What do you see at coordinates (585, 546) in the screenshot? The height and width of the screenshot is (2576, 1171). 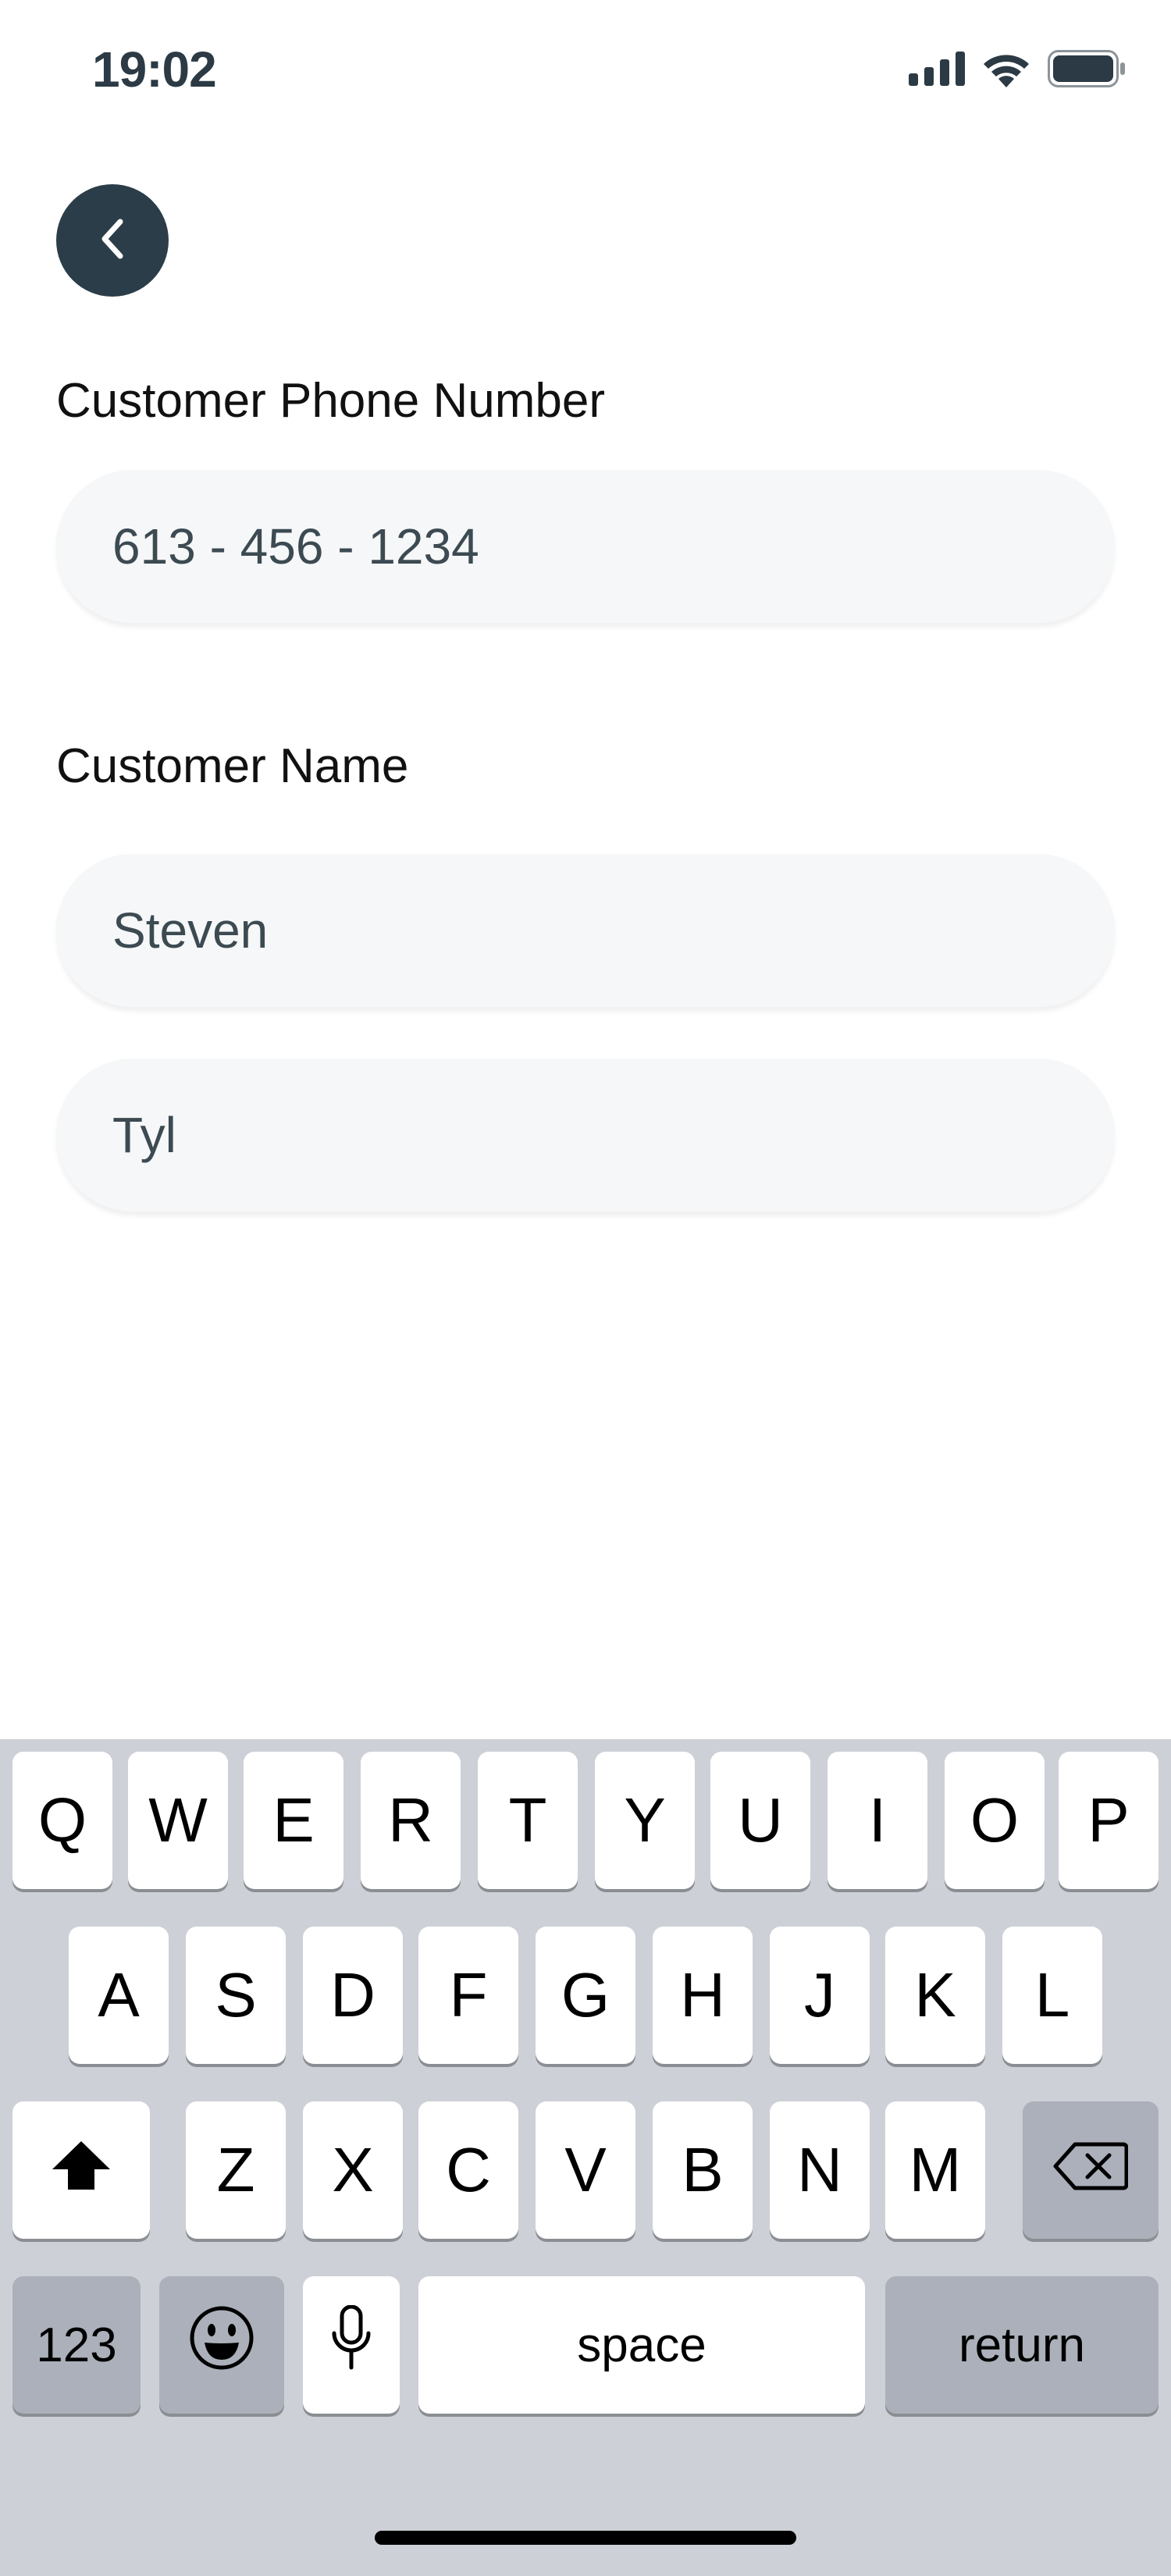 I see `phone-input: 613 - 456 - 1234` at bounding box center [585, 546].